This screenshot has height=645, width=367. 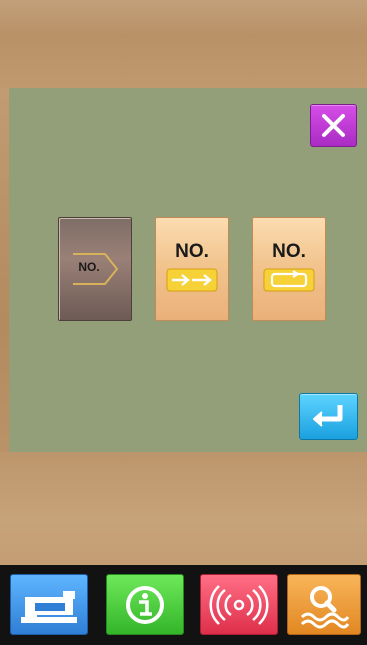 I want to click on info-icon, so click(x=145, y=605).